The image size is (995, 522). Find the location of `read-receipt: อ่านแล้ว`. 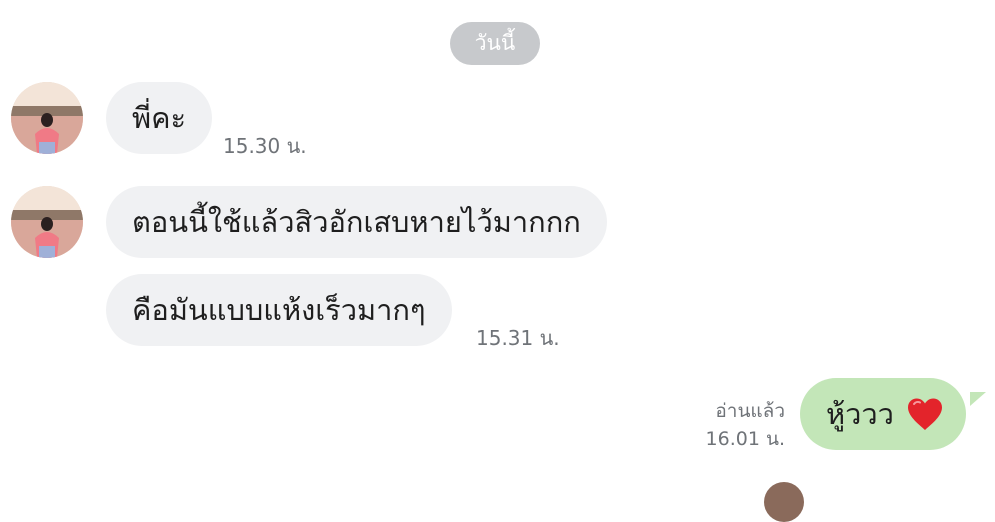

read-receipt: อ่านแล้ว is located at coordinates (750, 411).